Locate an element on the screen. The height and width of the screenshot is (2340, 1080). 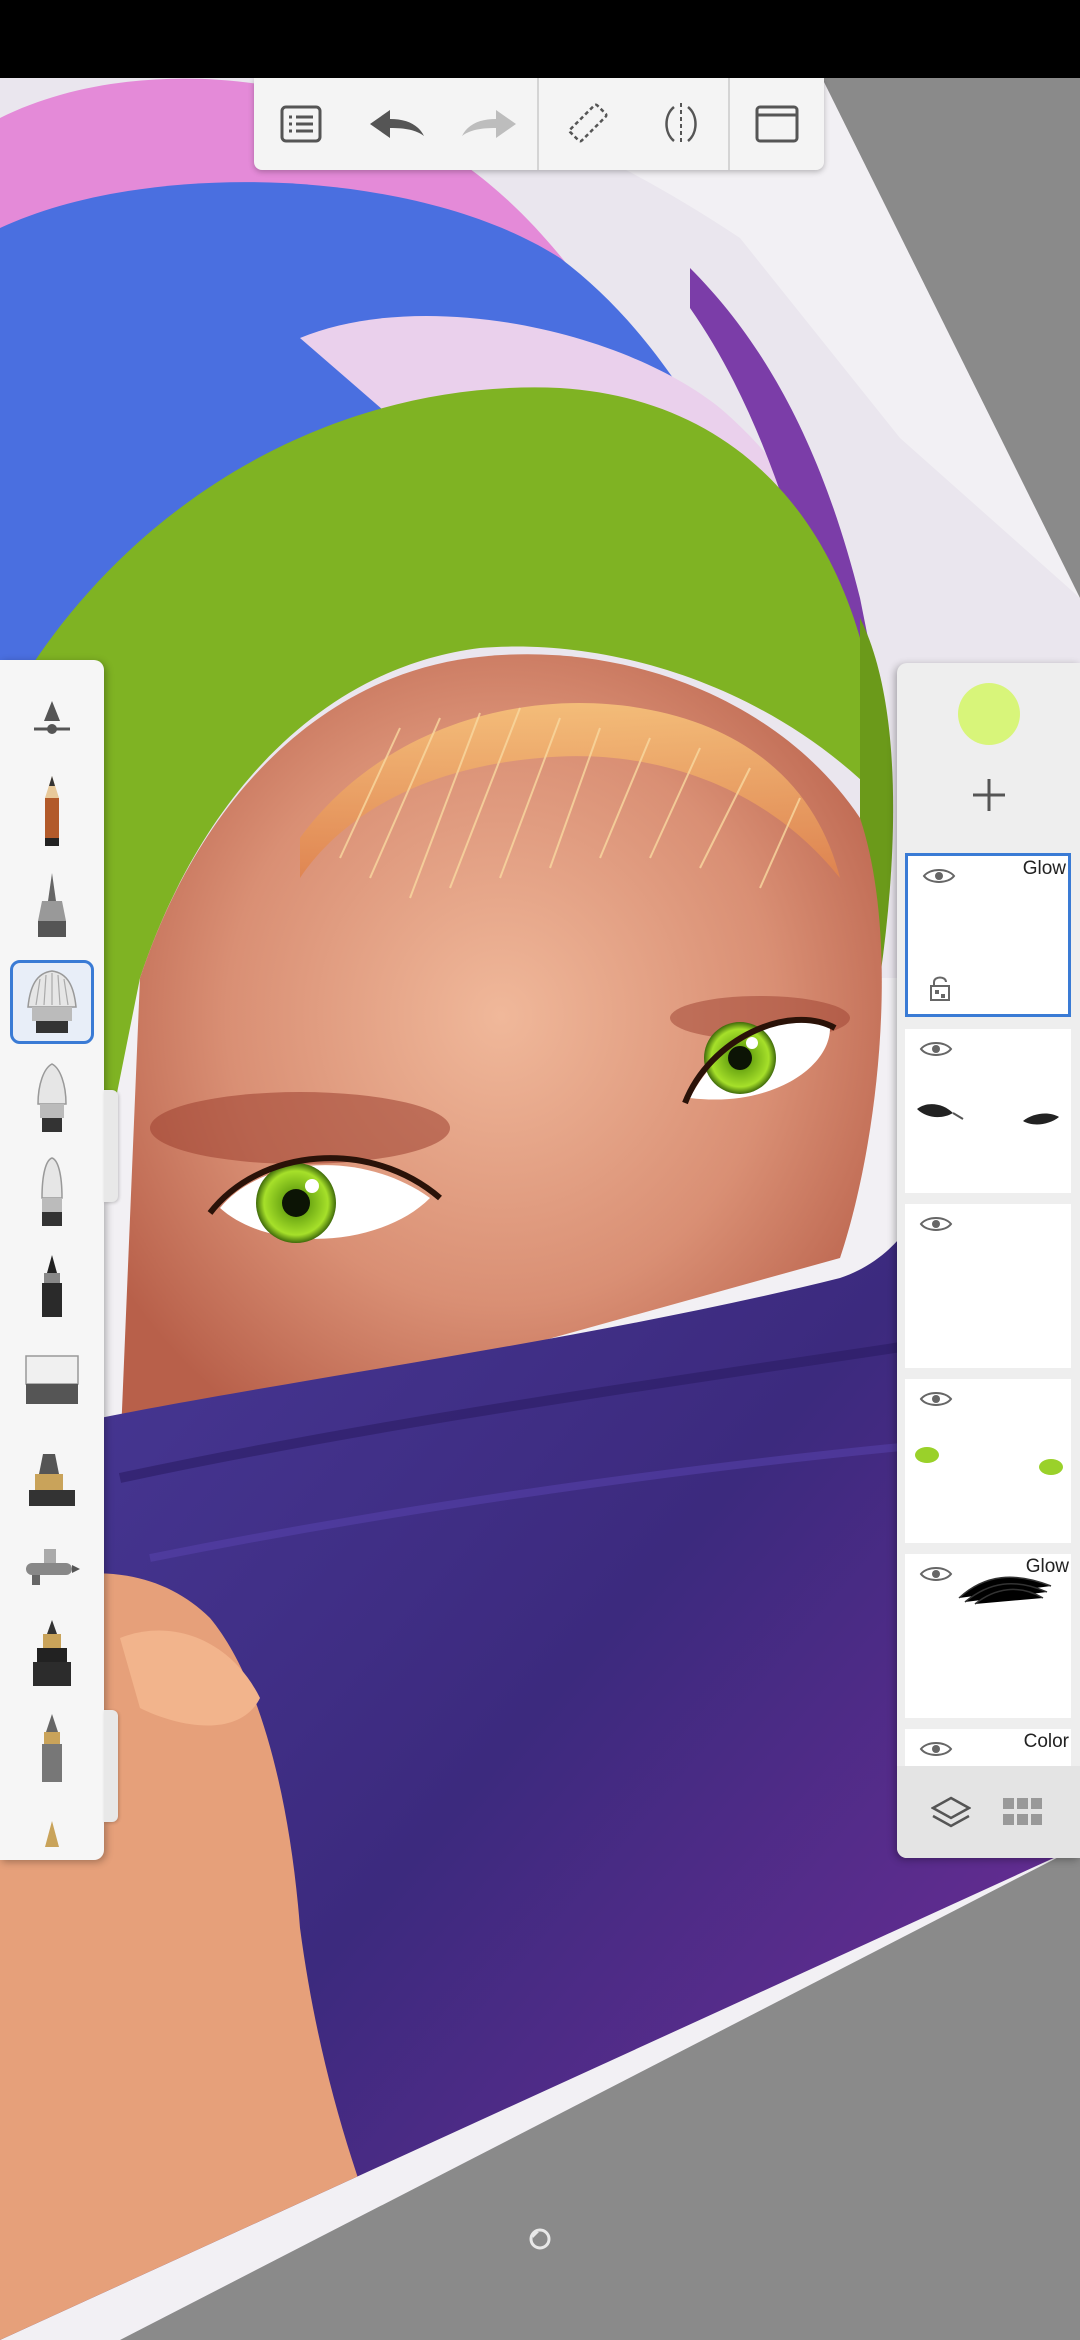
felt-tip-icon is located at coordinates (52, 1748).